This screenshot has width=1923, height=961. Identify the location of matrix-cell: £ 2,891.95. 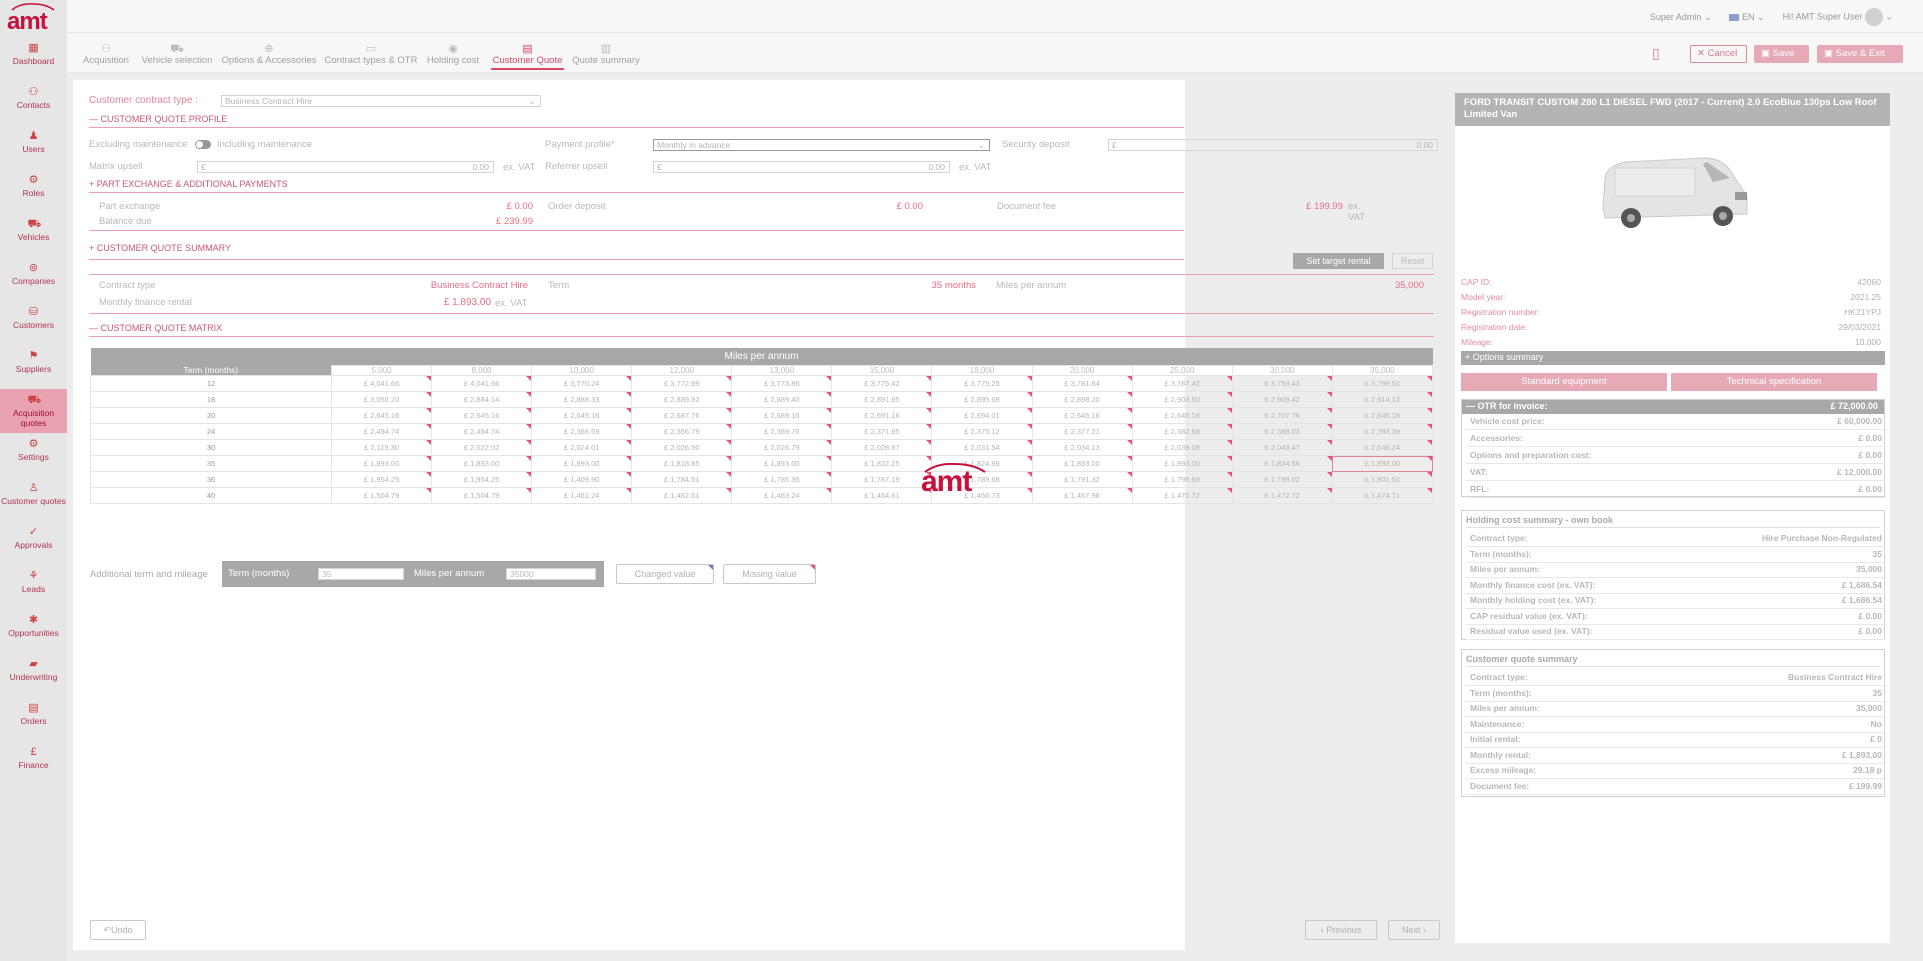
(882, 399).